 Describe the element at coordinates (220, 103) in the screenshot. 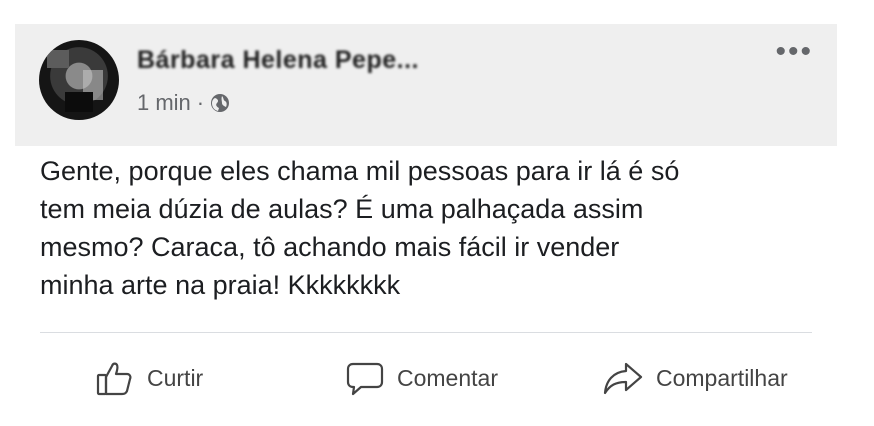

I see `globe-icon` at that location.